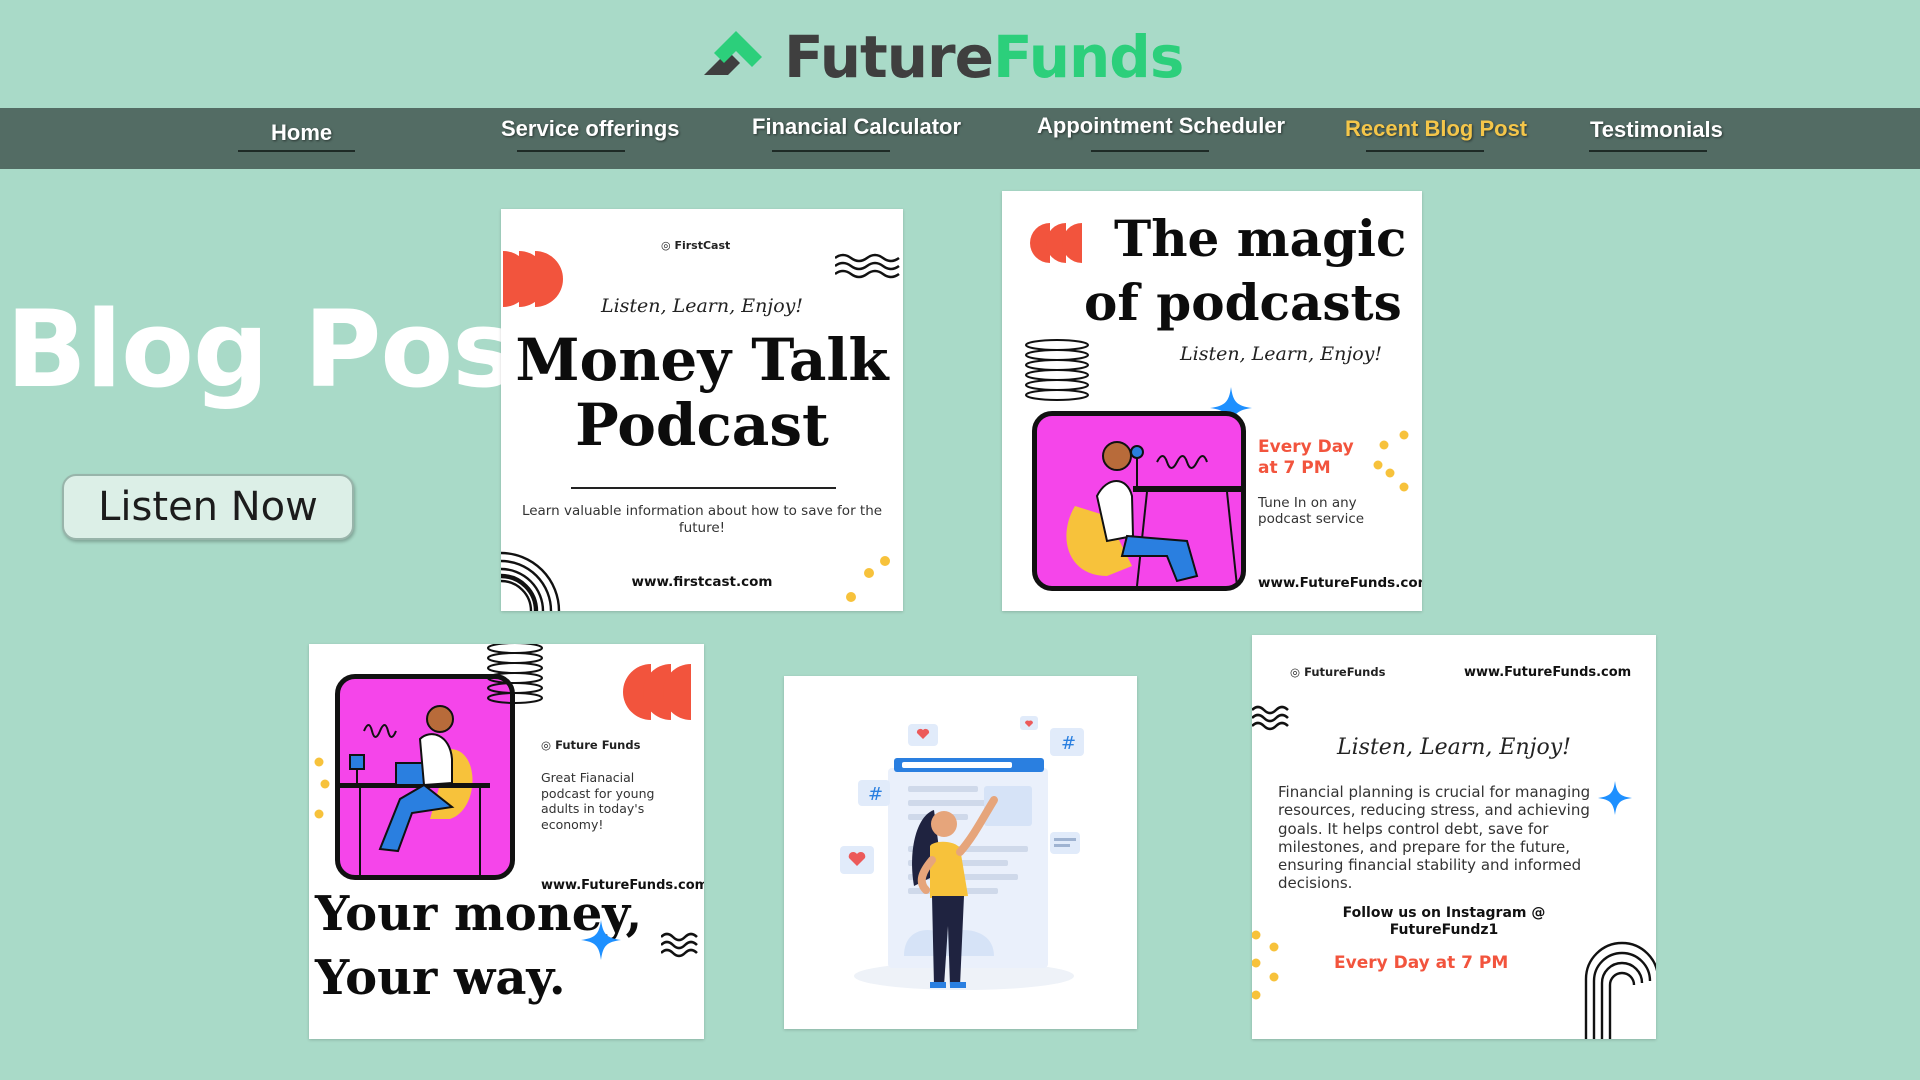 The image size is (1920, 1080). Describe the element at coordinates (1648, 151) in the screenshot. I see `nav-testimonials-underline` at that location.